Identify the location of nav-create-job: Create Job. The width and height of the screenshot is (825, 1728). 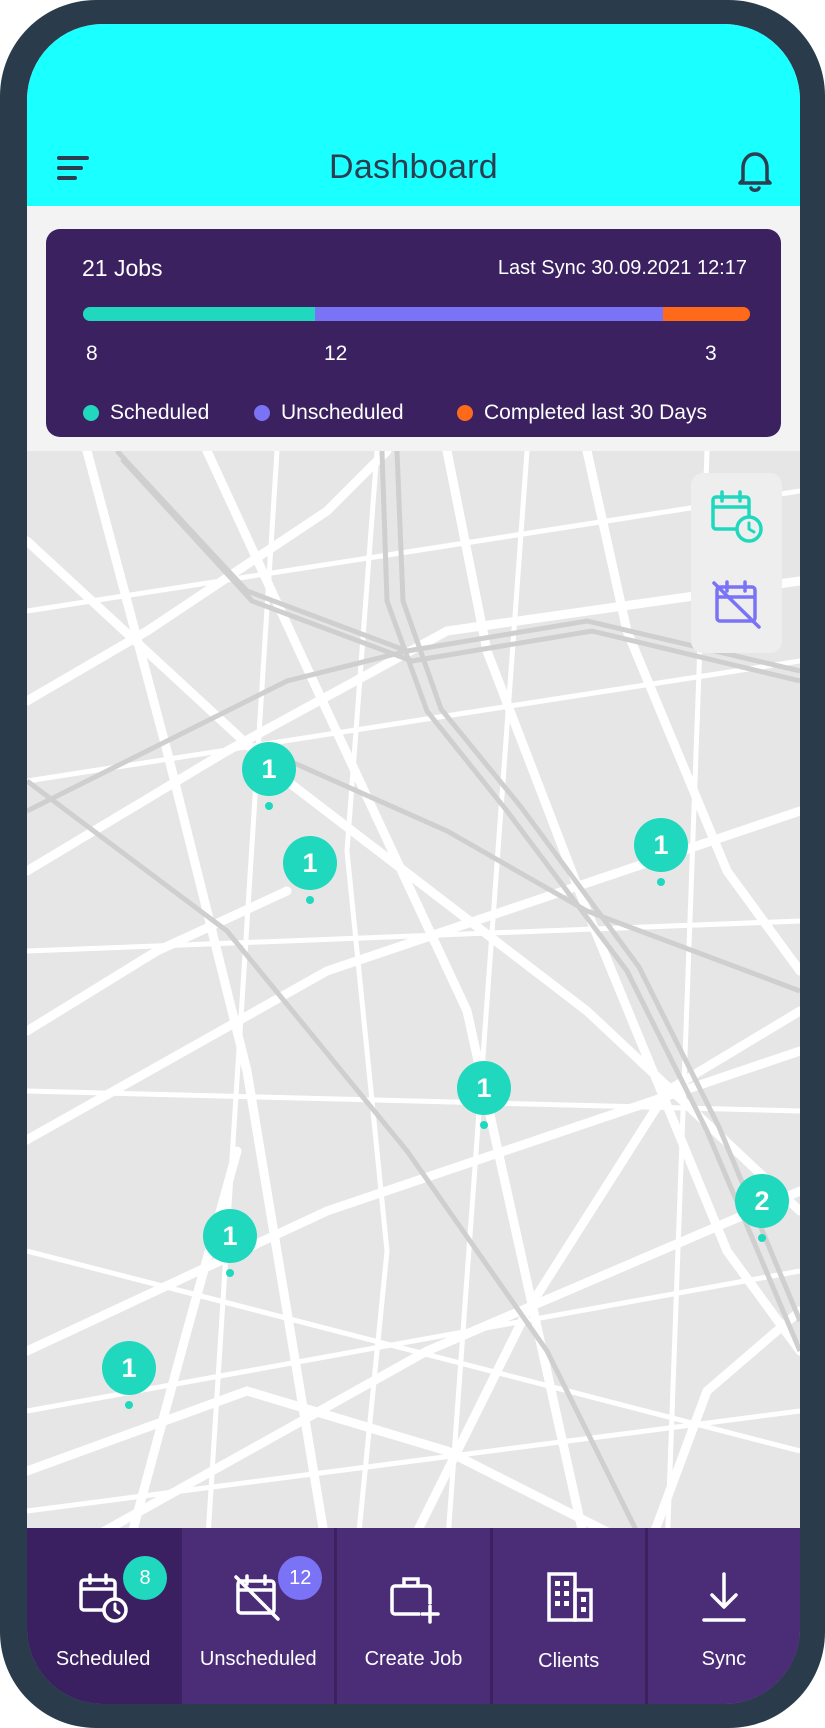
(412, 1616).